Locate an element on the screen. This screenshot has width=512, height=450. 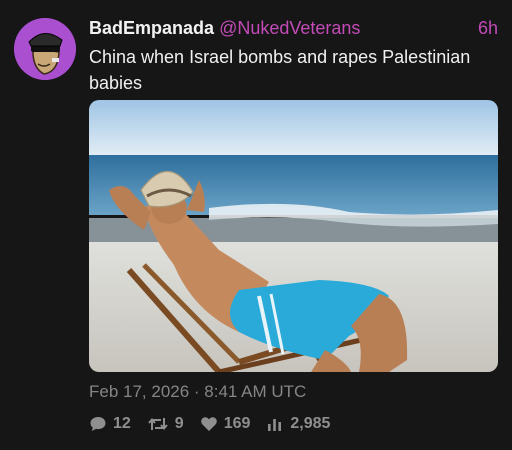
avatar-image is located at coordinates (45, 49).